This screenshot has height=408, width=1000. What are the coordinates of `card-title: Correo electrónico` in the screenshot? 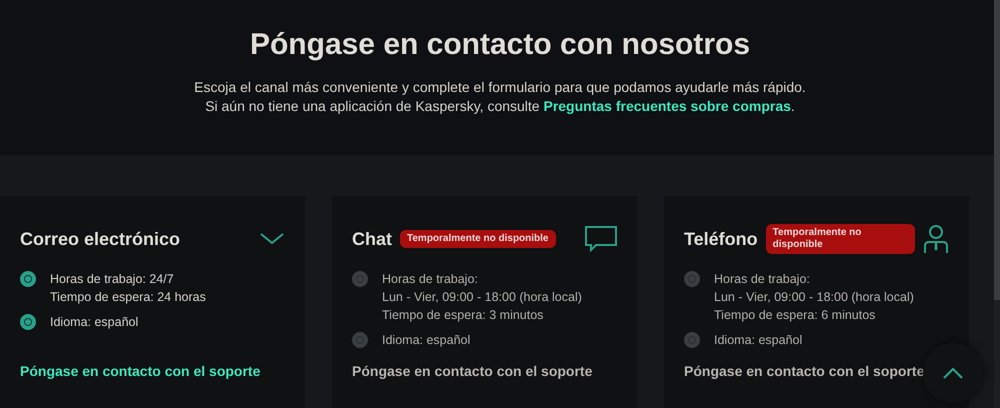 It's located at (100, 239).